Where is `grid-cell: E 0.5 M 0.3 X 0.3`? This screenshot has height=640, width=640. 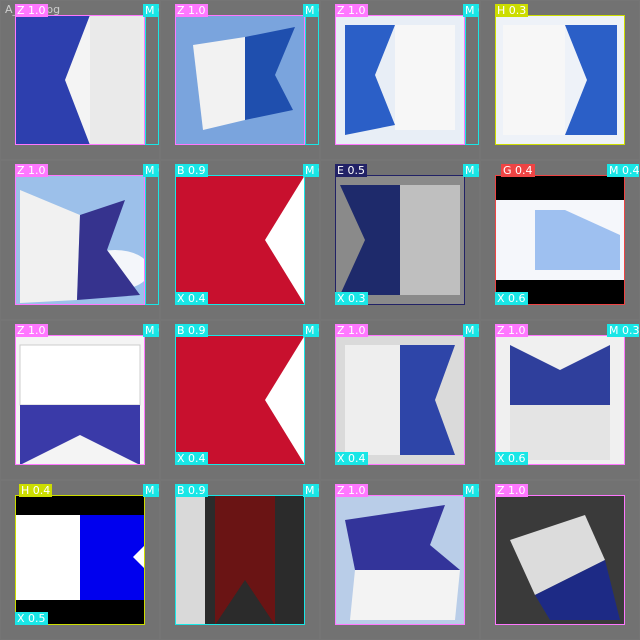
grid-cell: E 0.5 M 0.3 X 0.3 is located at coordinates (400, 240).